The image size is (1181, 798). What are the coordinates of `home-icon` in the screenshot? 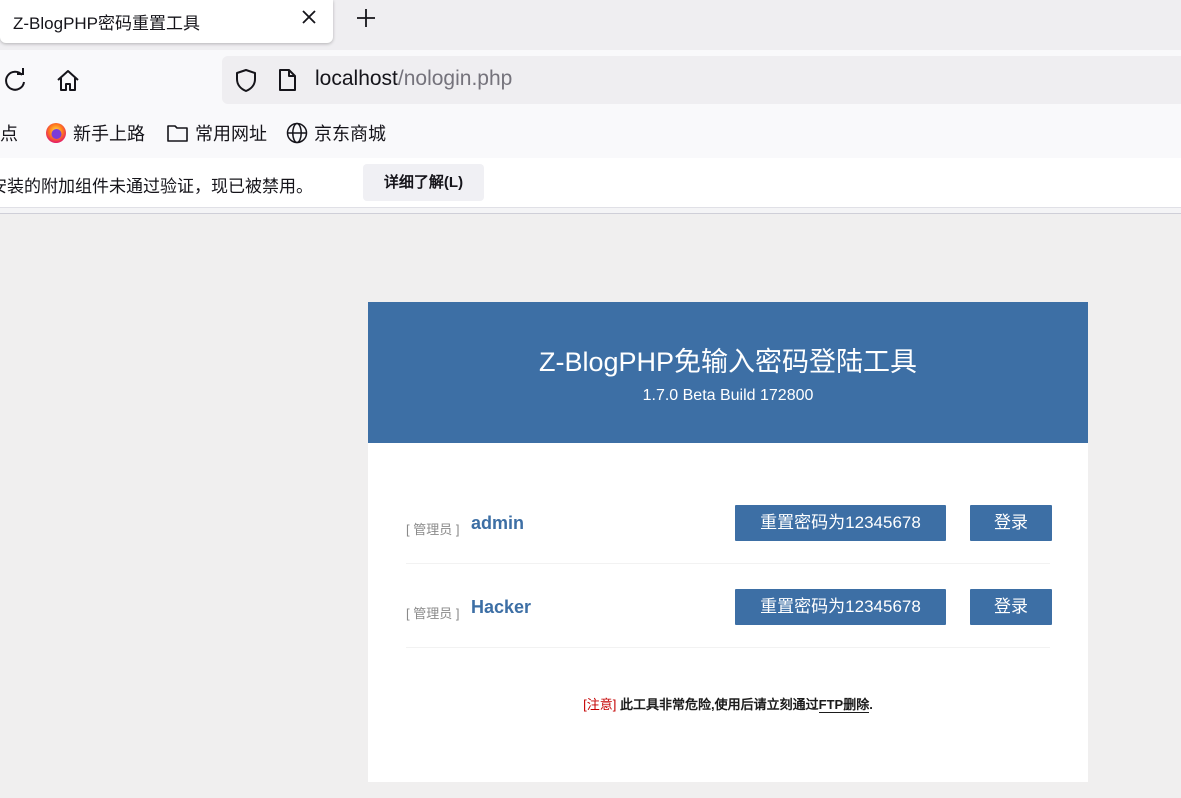 It's located at (68, 81).